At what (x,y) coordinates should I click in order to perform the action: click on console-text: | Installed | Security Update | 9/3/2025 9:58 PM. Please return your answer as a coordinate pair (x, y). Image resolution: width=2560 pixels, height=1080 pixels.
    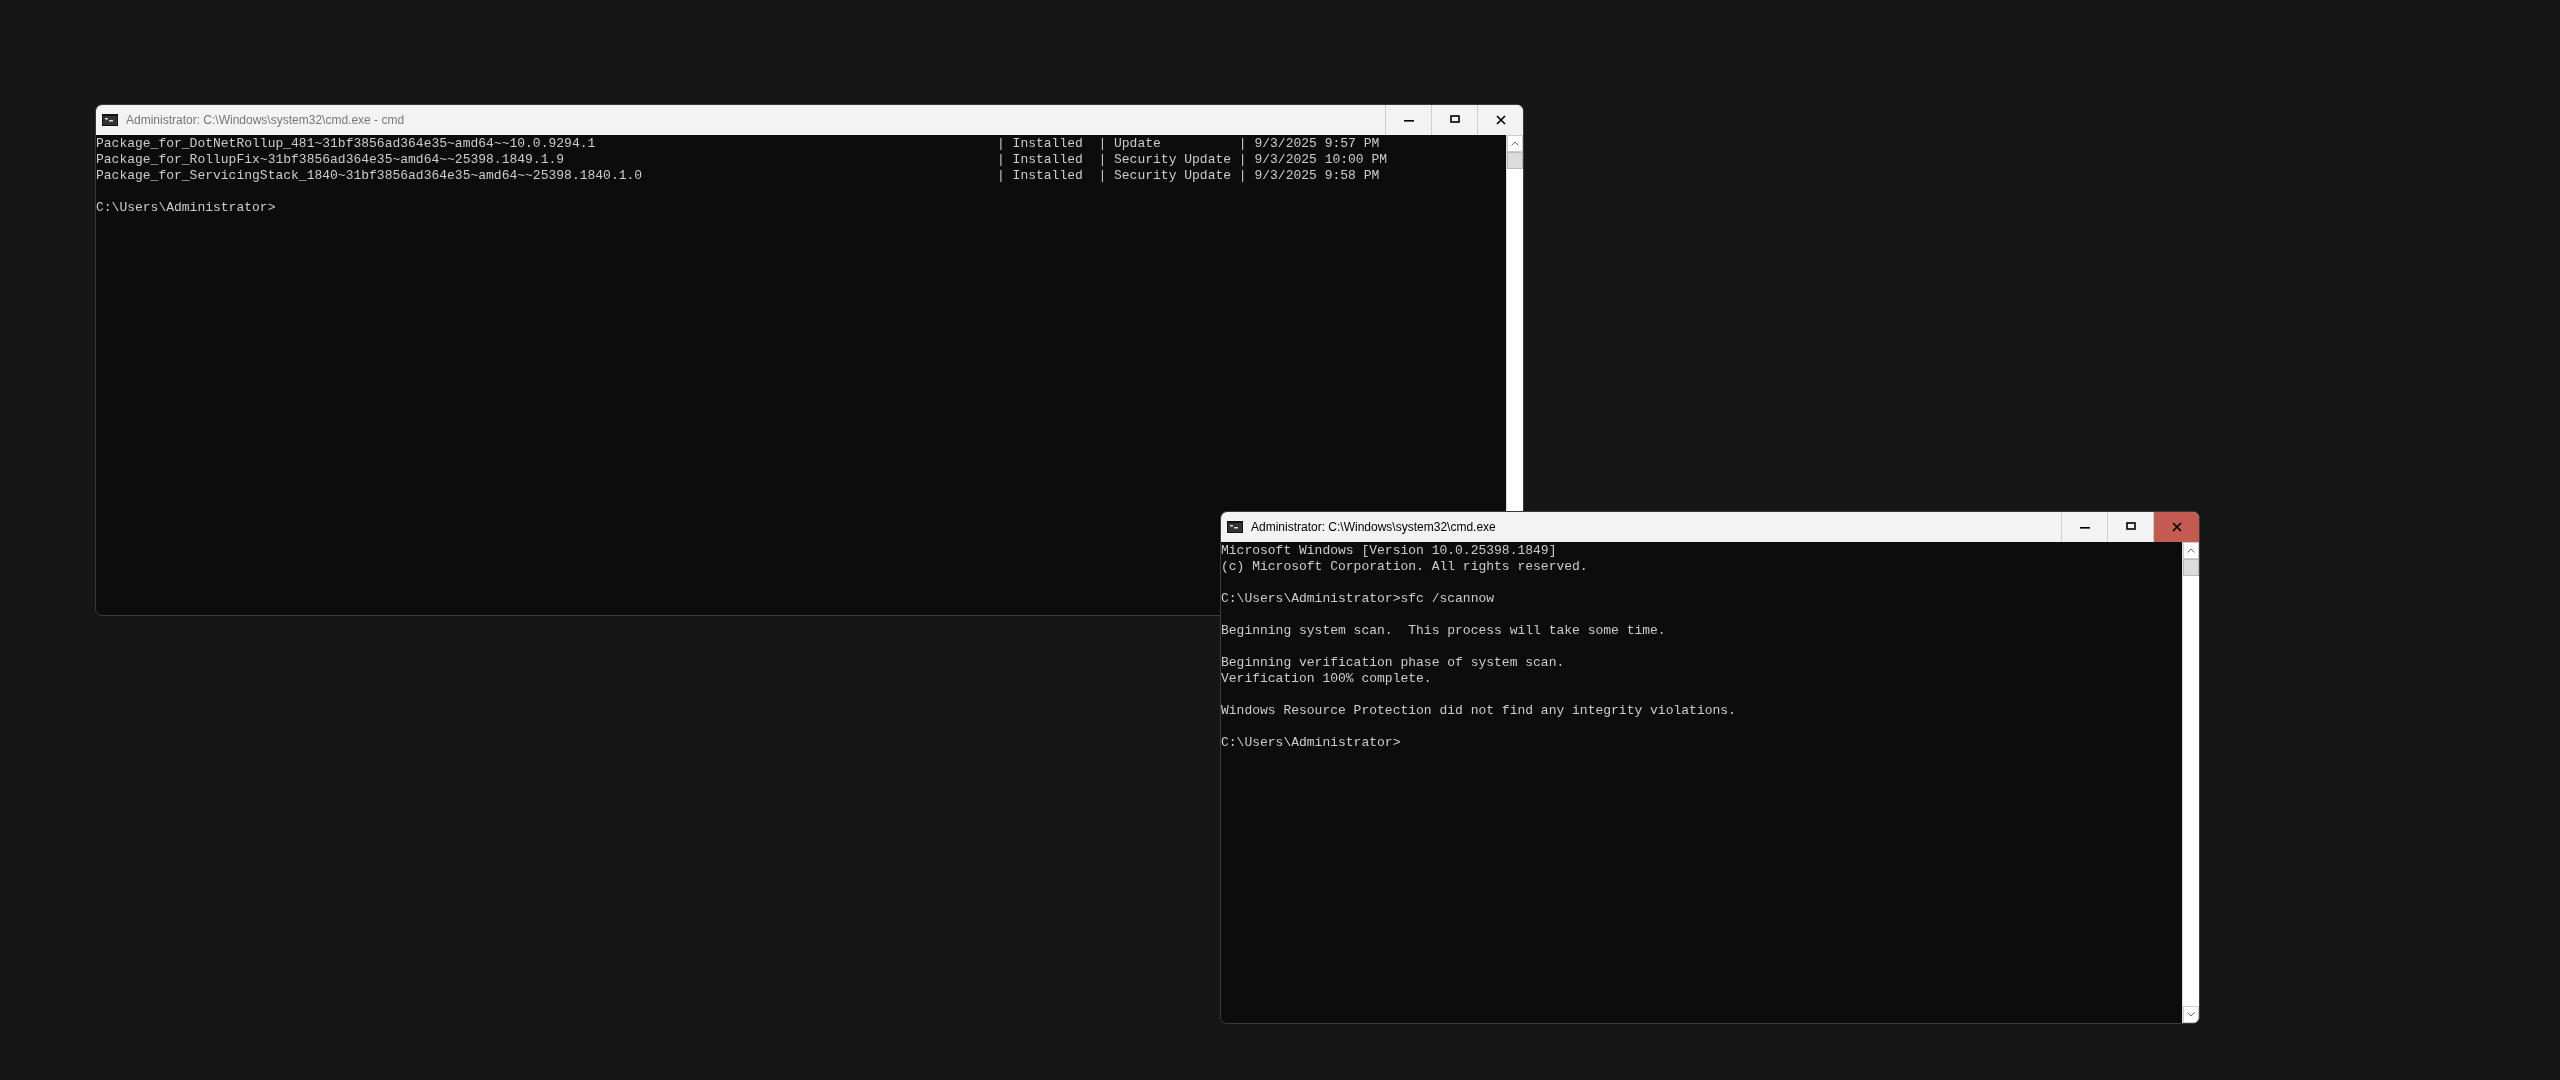
    Looking at the image, I should click on (1188, 176).